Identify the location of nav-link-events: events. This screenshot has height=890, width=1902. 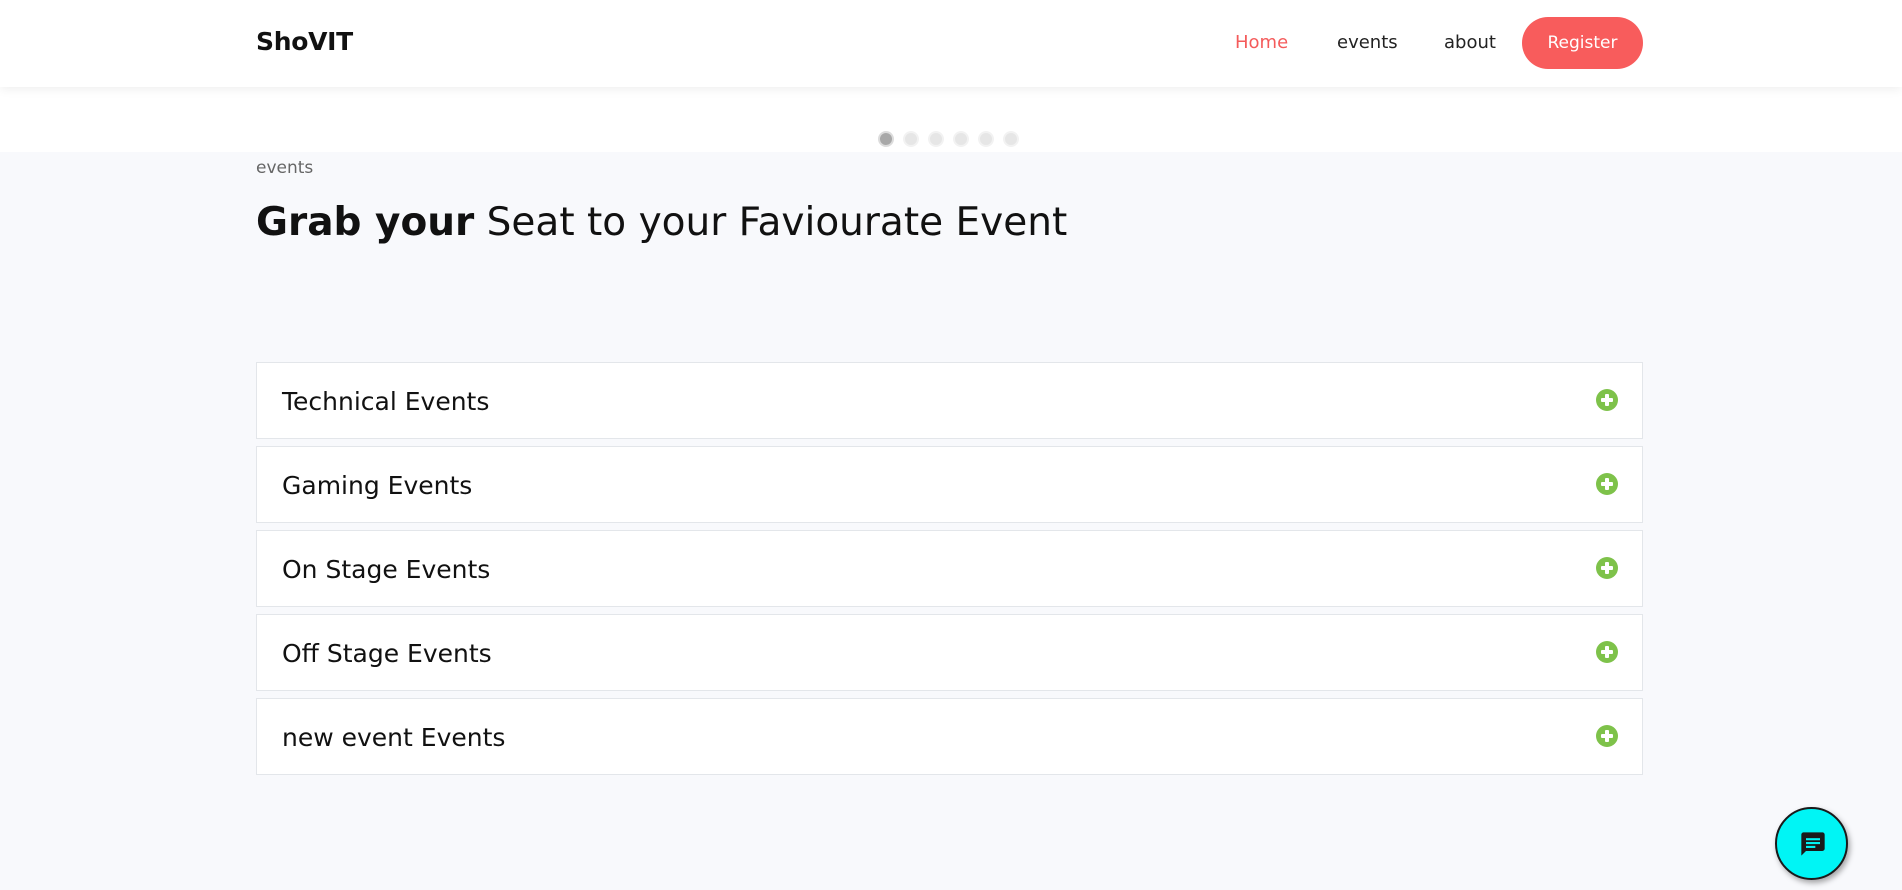
(1367, 42).